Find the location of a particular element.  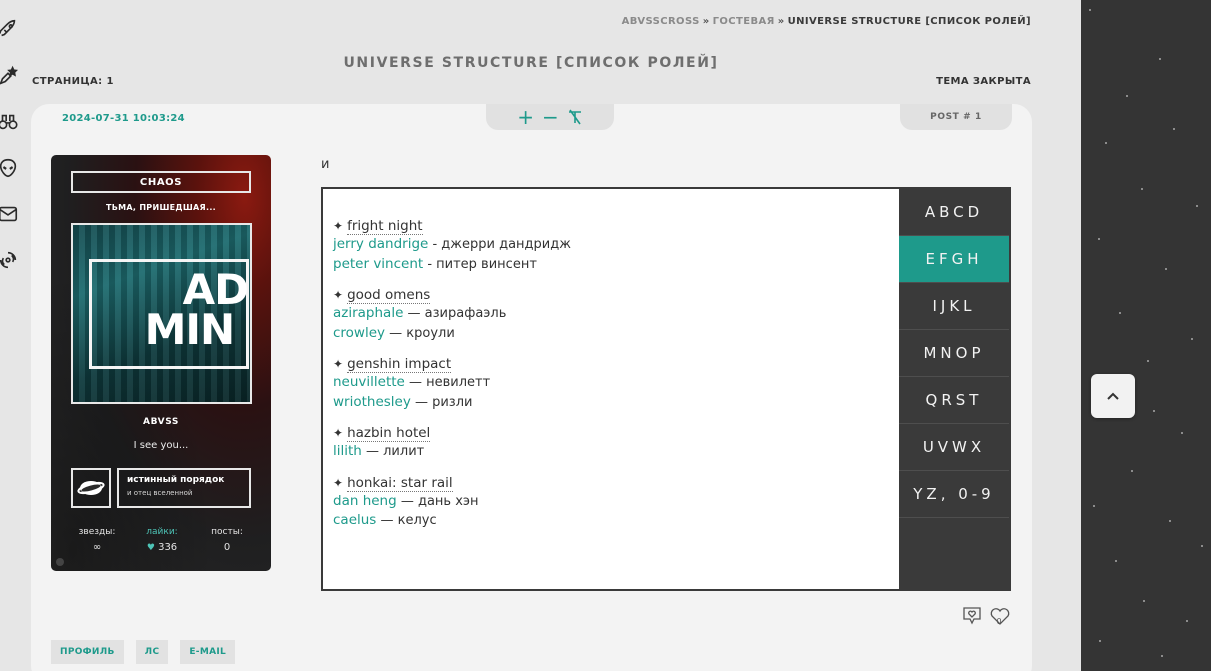

rocket-icon is located at coordinates (9, 29).